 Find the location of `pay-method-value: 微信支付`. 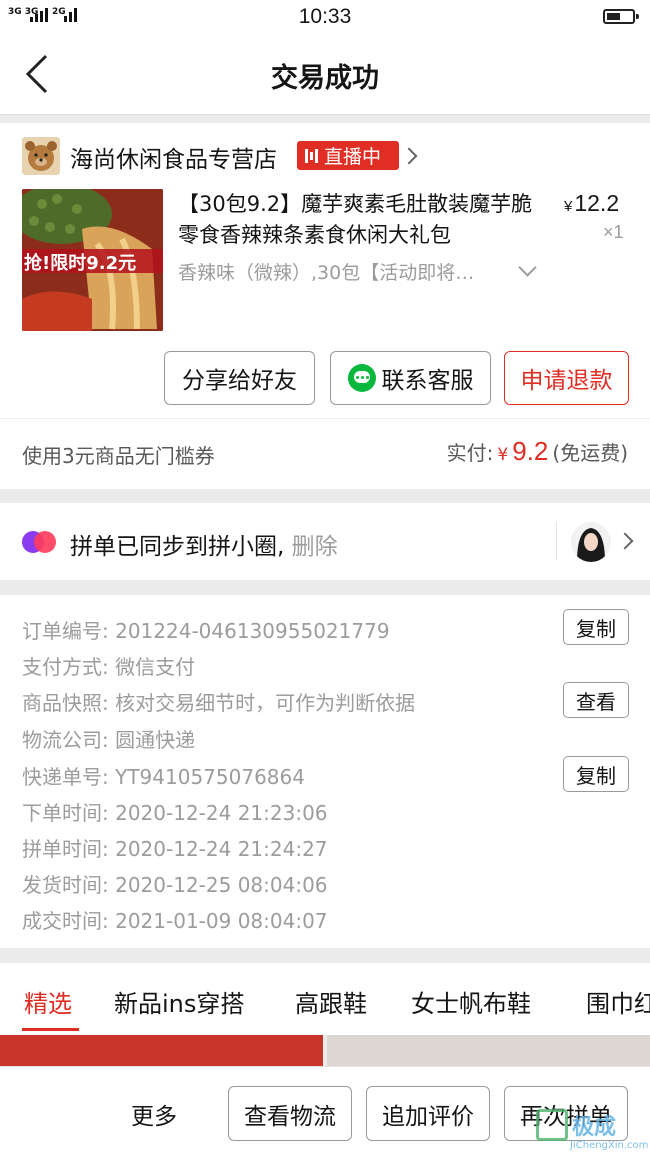

pay-method-value: 微信支付 is located at coordinates (155, 667).